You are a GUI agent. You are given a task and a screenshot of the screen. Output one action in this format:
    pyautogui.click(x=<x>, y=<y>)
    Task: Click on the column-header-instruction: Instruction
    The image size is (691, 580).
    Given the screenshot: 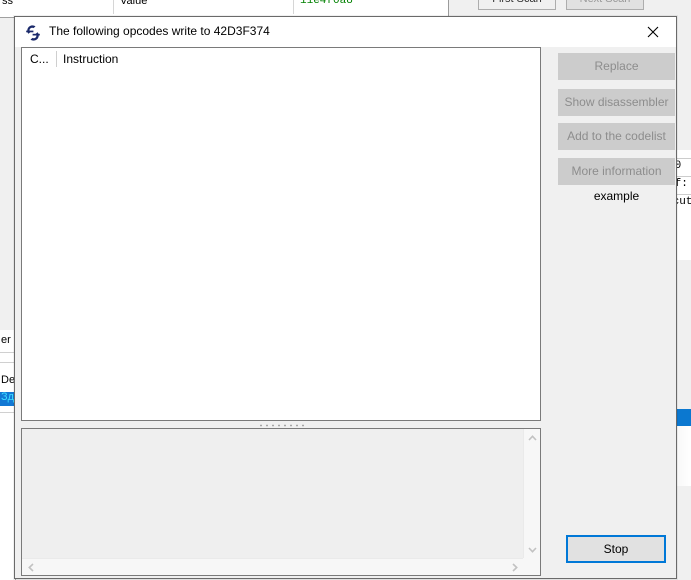 What is the action you would take?
    pyautogui.click(x=90, y=59)
    